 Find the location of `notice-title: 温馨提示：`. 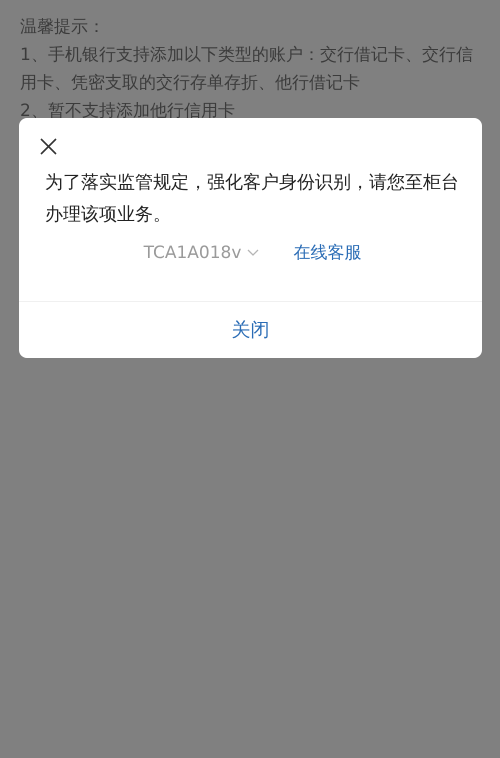

notice-title: 温馨提示： is located at coordinates (63, 27).